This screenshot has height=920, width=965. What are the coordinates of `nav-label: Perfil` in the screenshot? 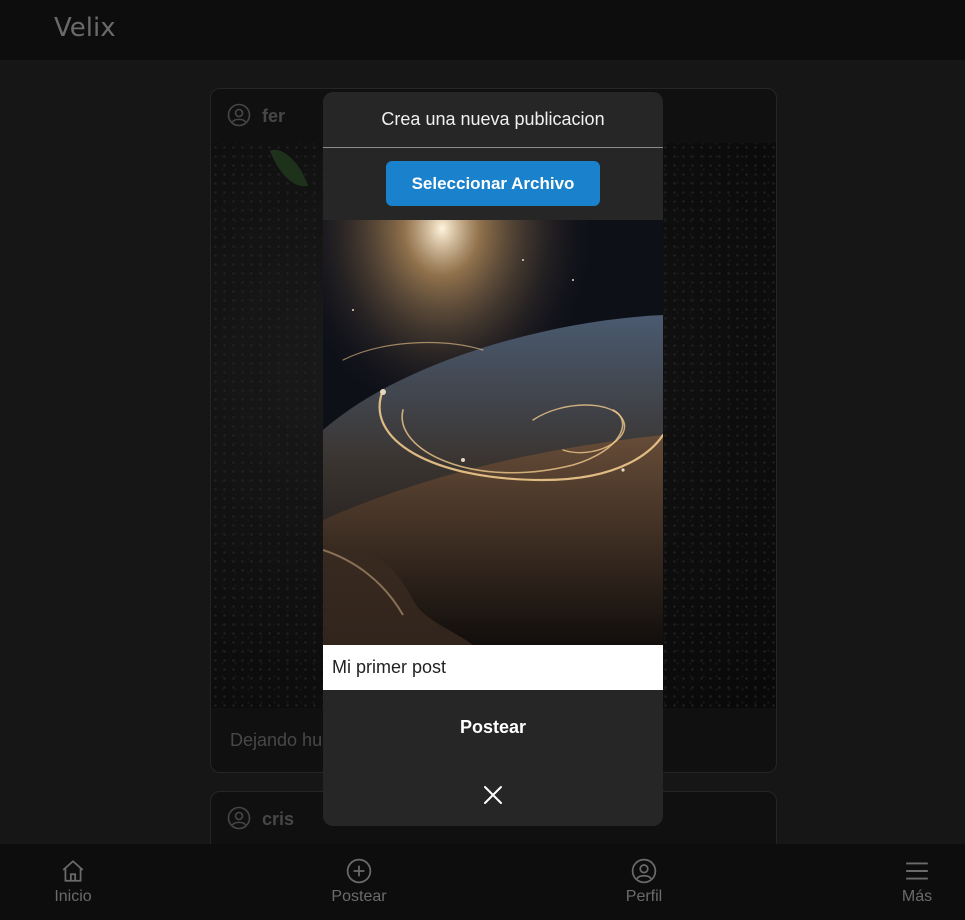 It's located at (644, 896).